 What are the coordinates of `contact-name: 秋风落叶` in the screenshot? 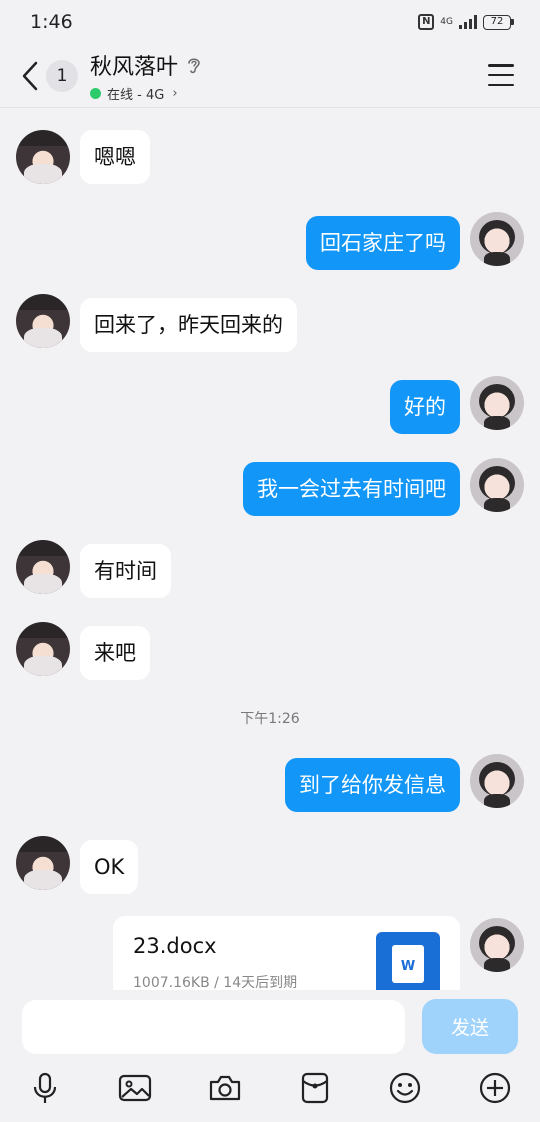 It's located at (134, 65).